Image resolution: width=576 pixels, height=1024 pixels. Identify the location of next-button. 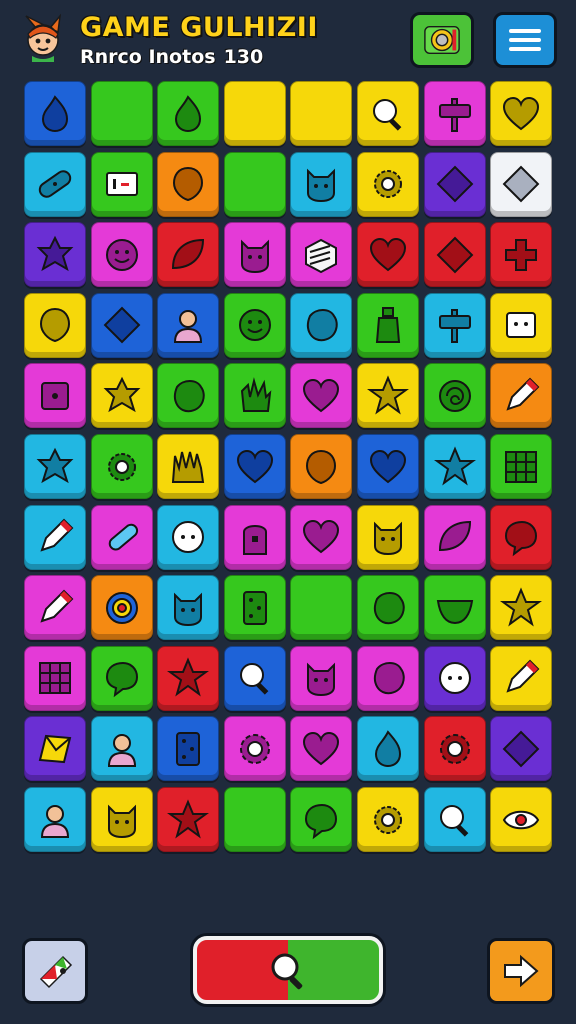
(521, 971).